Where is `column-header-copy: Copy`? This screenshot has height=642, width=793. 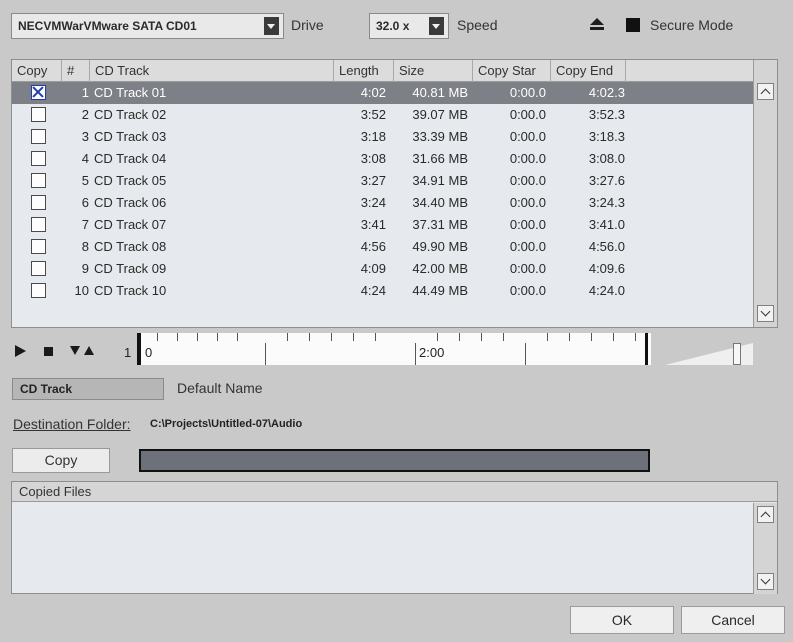 column-header-copy: Copy is located at coordinates (37, 71).